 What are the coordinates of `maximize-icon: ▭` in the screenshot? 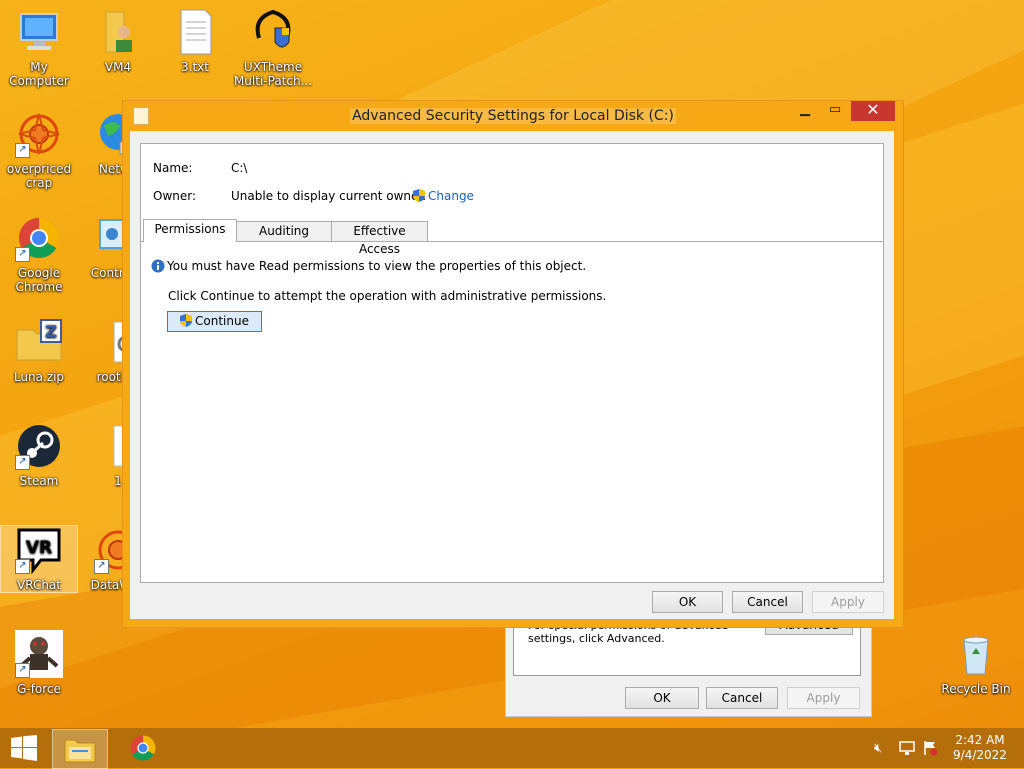 It's located at (835, 109).